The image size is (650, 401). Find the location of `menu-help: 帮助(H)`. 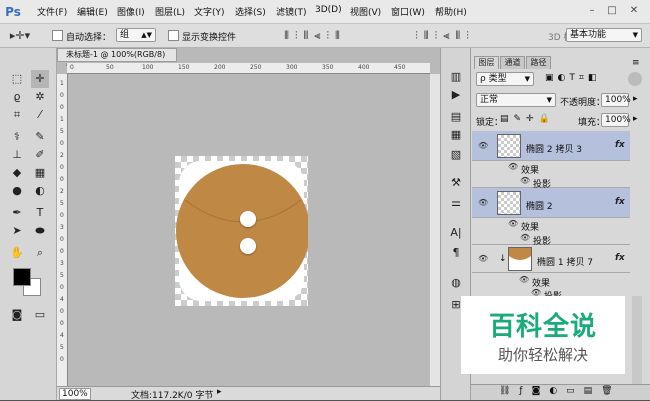

menu-help: 帮助(H) is located at coordinates (451, 11).